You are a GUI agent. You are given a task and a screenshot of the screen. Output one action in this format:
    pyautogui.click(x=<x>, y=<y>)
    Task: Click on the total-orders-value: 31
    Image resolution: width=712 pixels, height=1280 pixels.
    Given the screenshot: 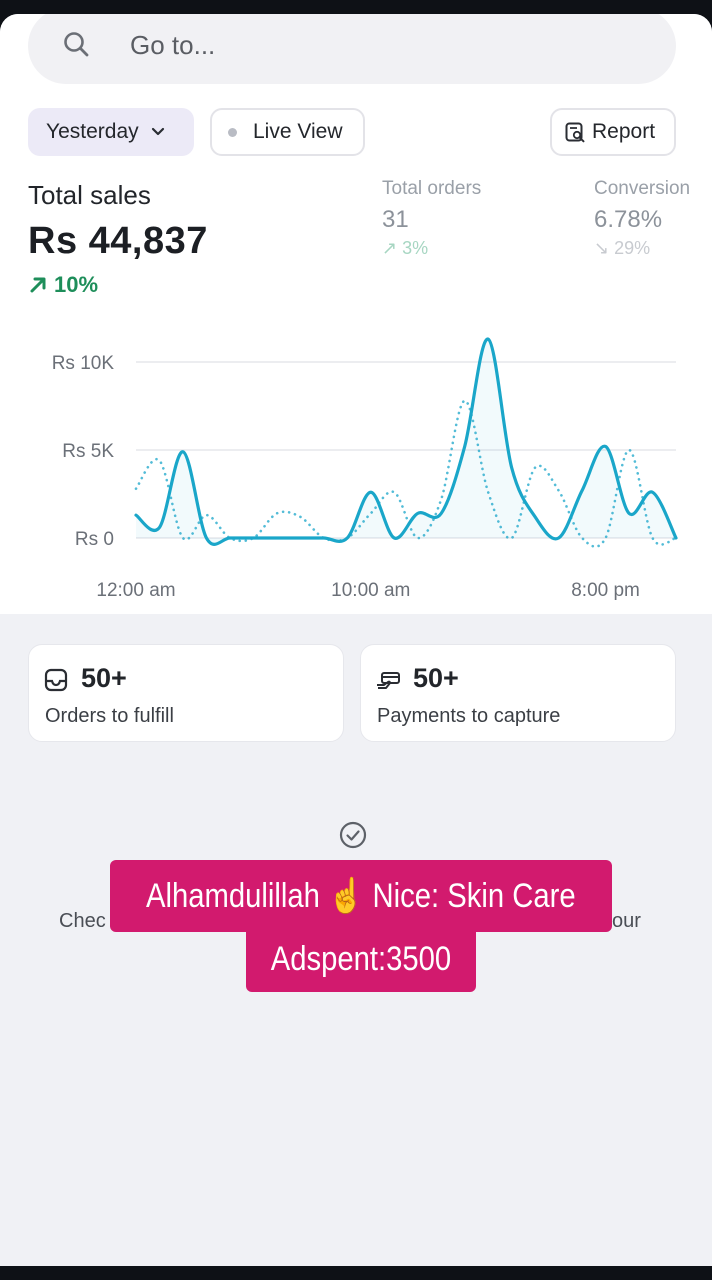 What is the action you would take?
    pyautogui.click(x=395, y=219)
    